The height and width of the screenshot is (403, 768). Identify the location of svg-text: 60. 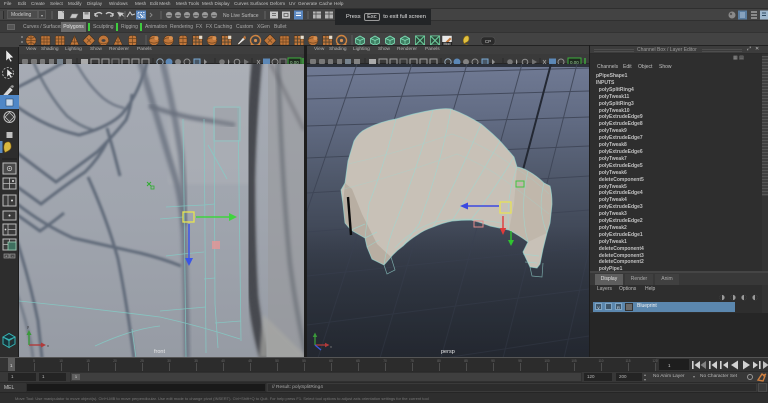
(331, 361).